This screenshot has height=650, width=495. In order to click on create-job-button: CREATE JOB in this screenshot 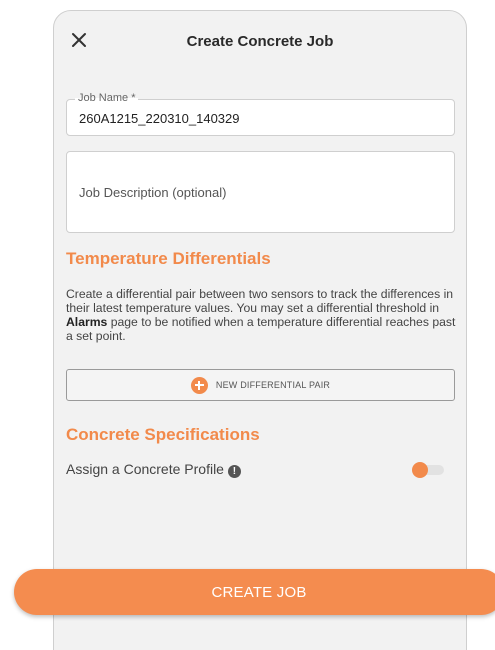, I will do `click(254, 592)`.